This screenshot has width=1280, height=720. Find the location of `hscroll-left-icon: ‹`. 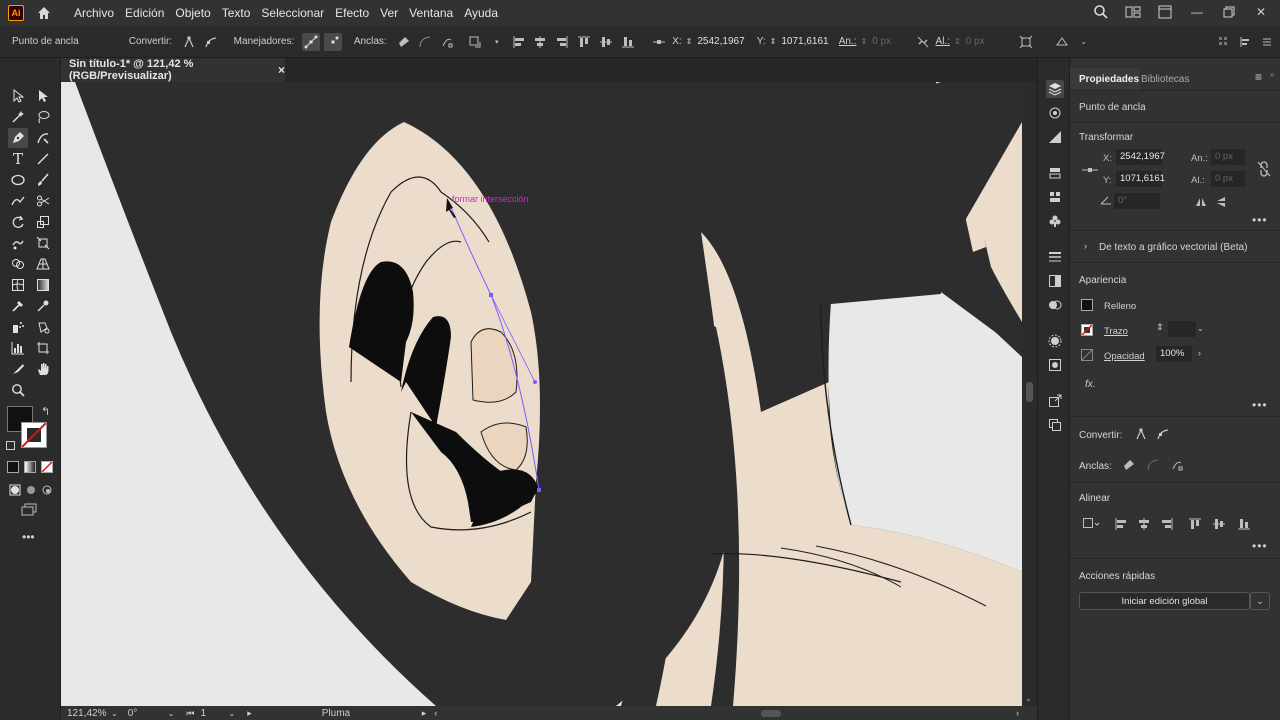

hscroll-left-icon: ‹ is located at coordinates (435, 713).